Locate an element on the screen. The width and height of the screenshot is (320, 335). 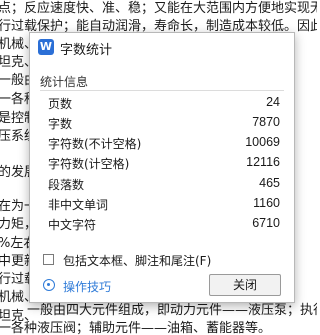
document-line: 一般由四大元件组成，即动力元件——液压泵；执行元件—— is located at coordinates (172, 310).